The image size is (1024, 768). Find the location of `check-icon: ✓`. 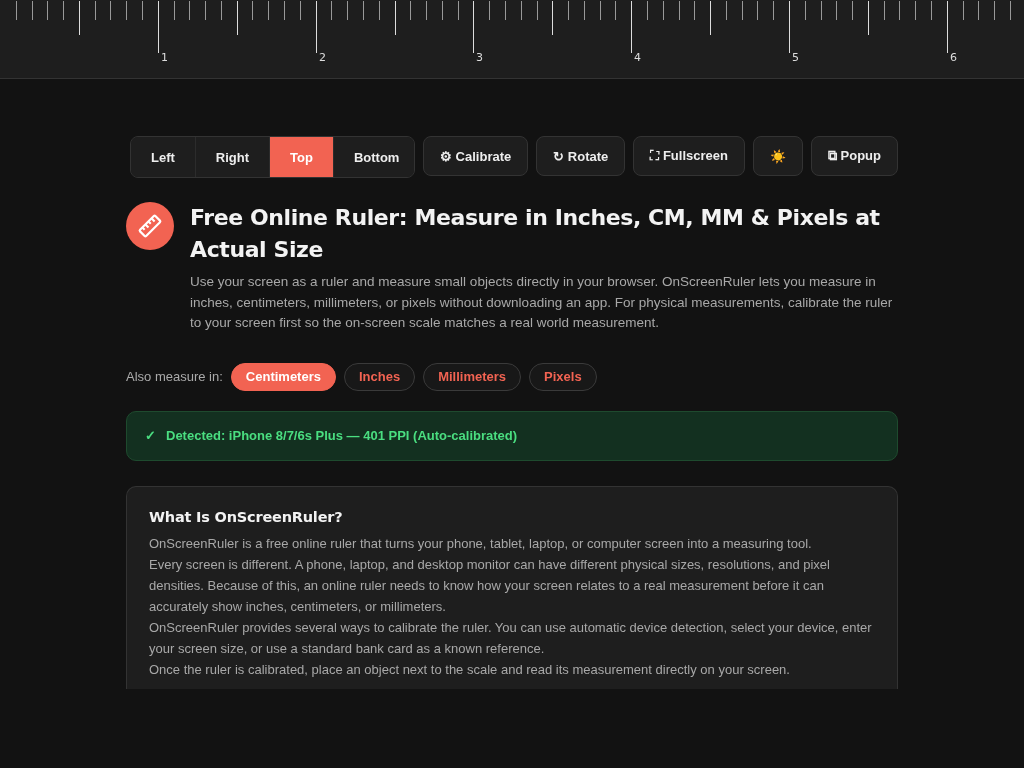

check-icon: ✓ is located at coordinates (150, 435).